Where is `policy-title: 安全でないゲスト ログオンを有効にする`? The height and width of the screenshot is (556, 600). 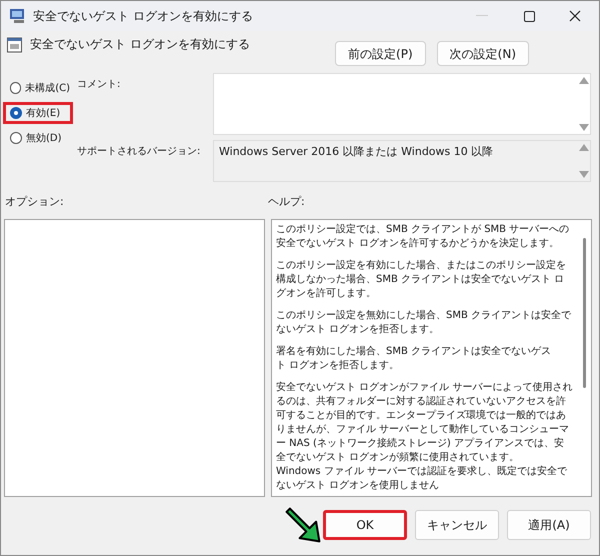
policy-title: 安全でないゲスト ログオンを有効にする is located at coordinates (140, 44).